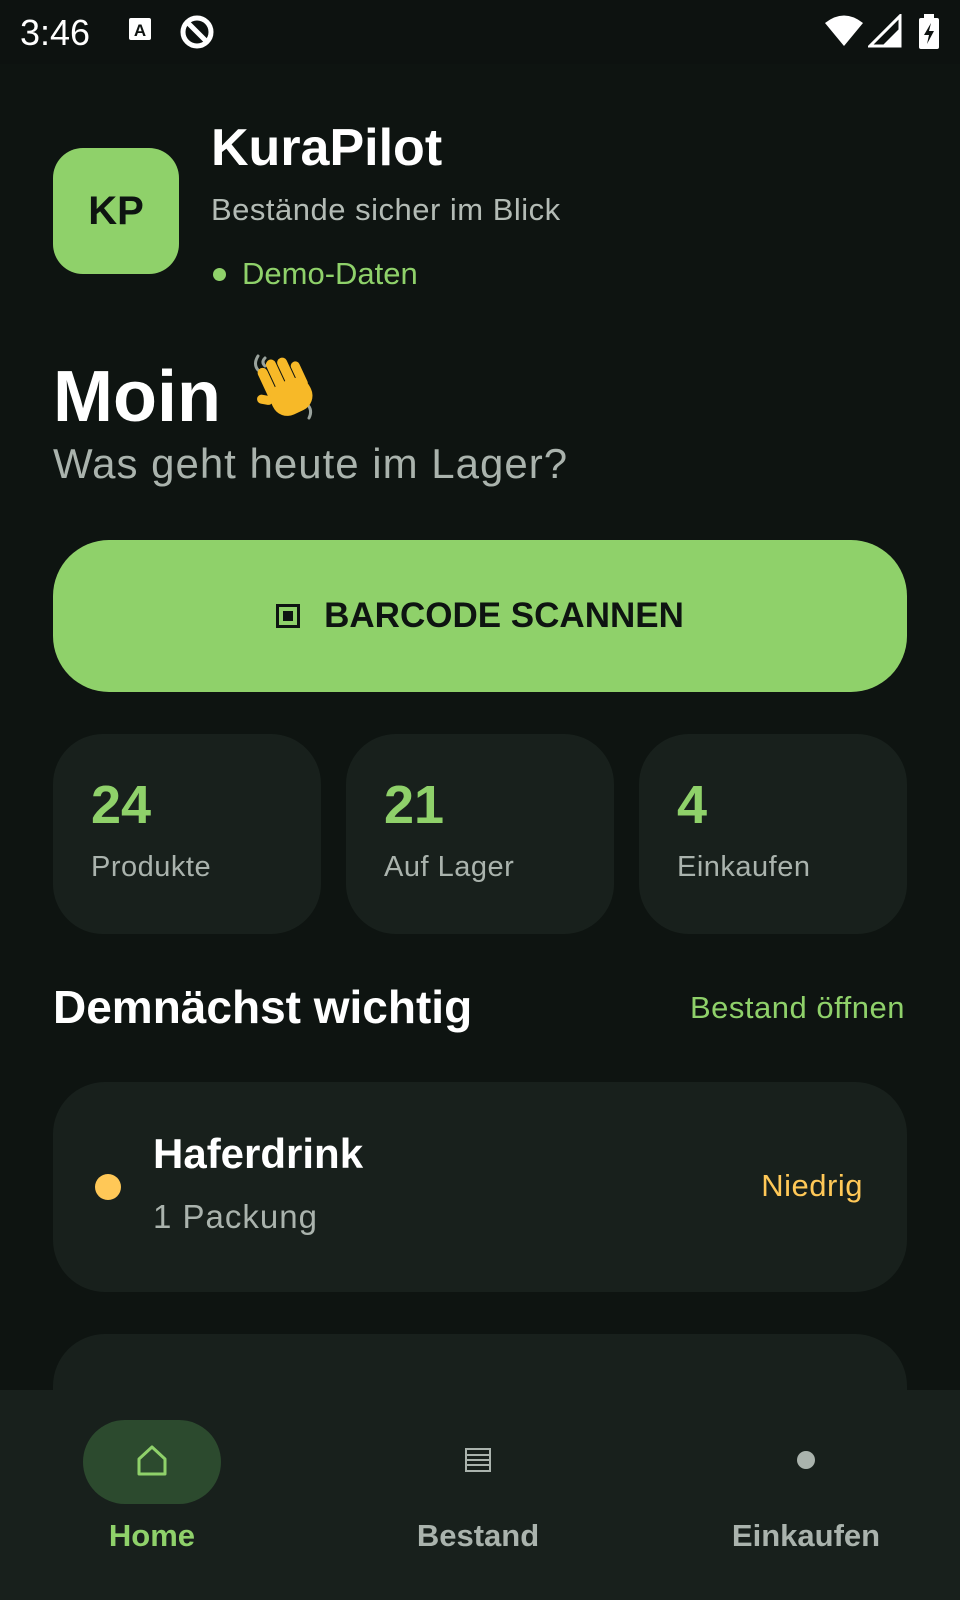 Image resolution: width=960 pixels, height=1600 pixels. What do you see at coordinates (386, 209) in the screenshot?
I see `app-subtitle: Bestände sicher im Blick` at bounding box center [386, 209].